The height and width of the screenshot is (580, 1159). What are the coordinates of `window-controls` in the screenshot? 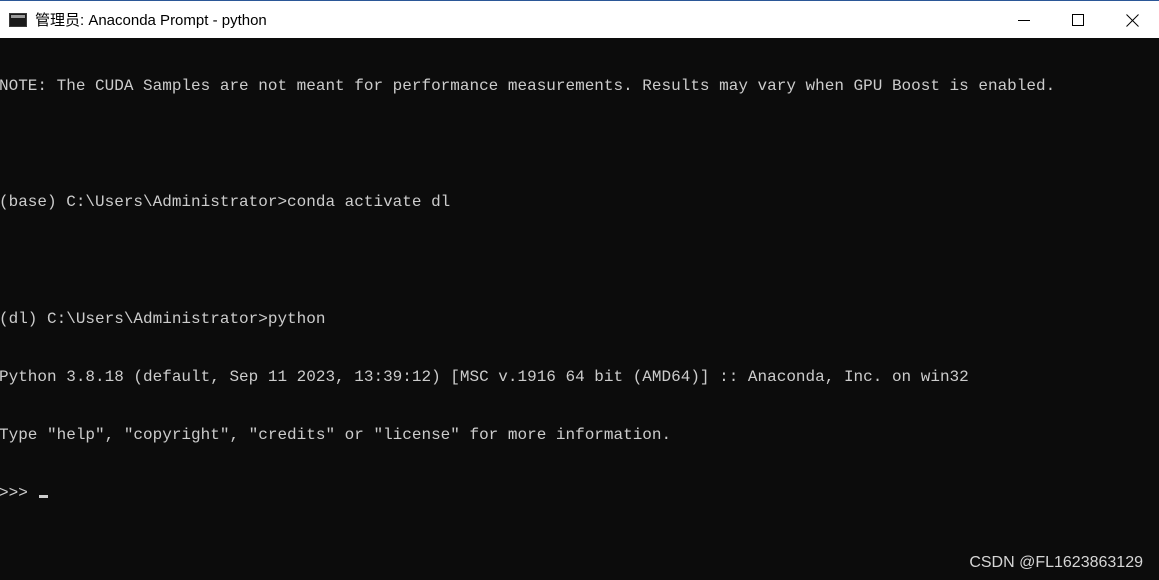 It's located at (1078, 20).